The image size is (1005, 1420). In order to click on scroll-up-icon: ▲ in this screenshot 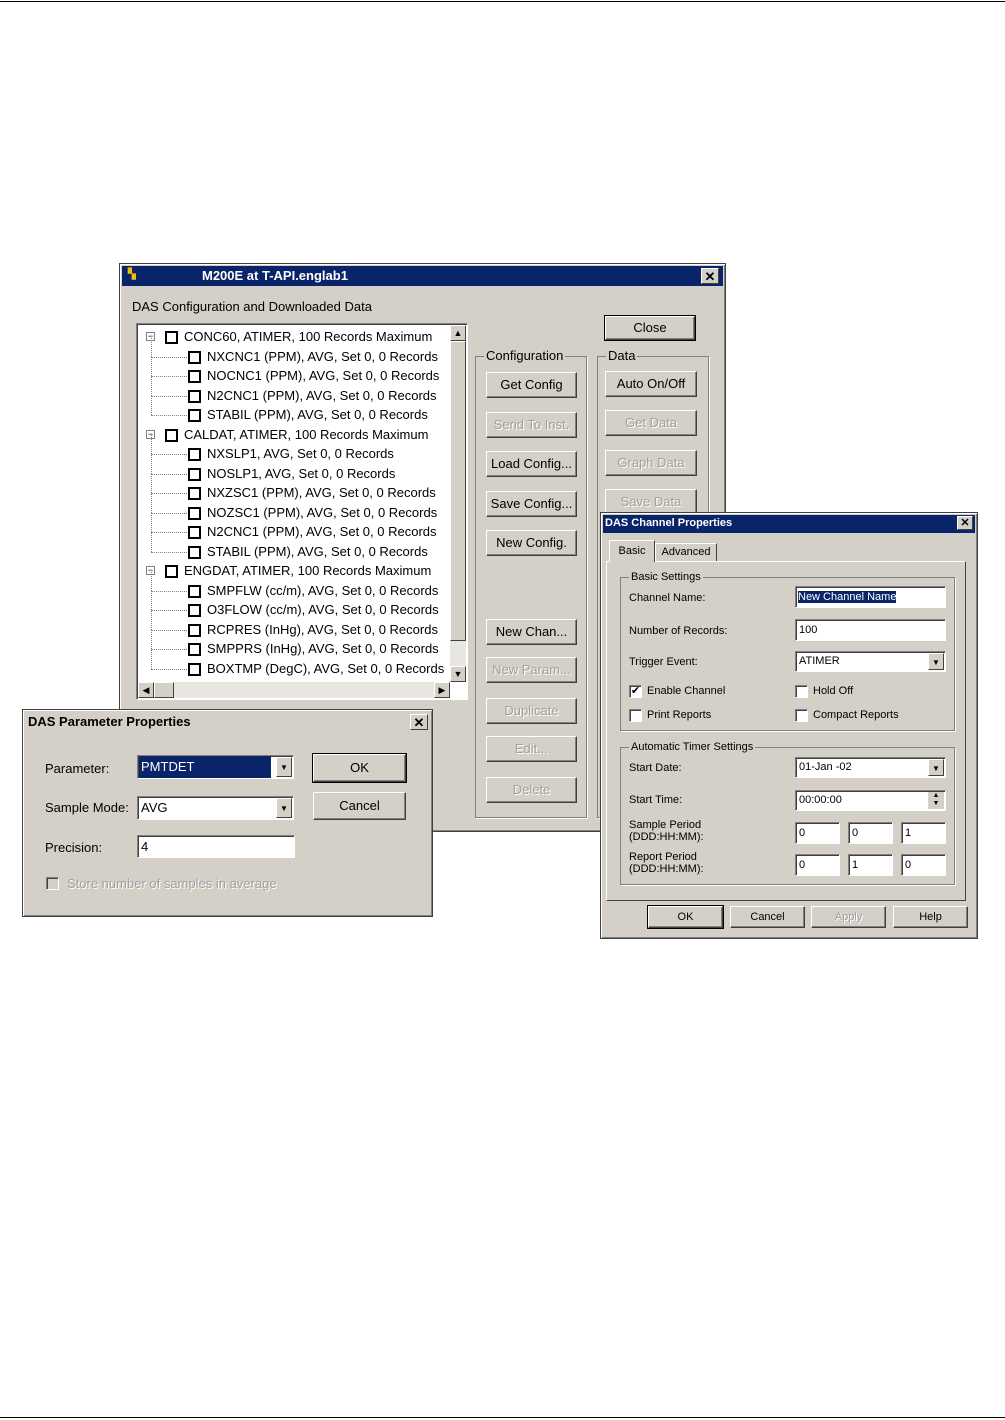, I will do `click(458, 333)`.